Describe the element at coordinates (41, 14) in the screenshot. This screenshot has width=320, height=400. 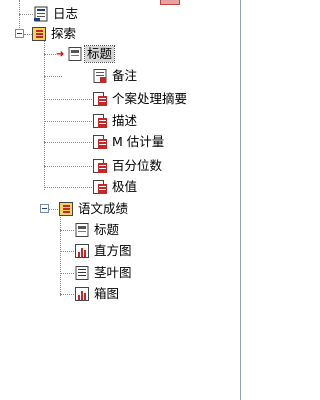
I see `log-icon` at that location.